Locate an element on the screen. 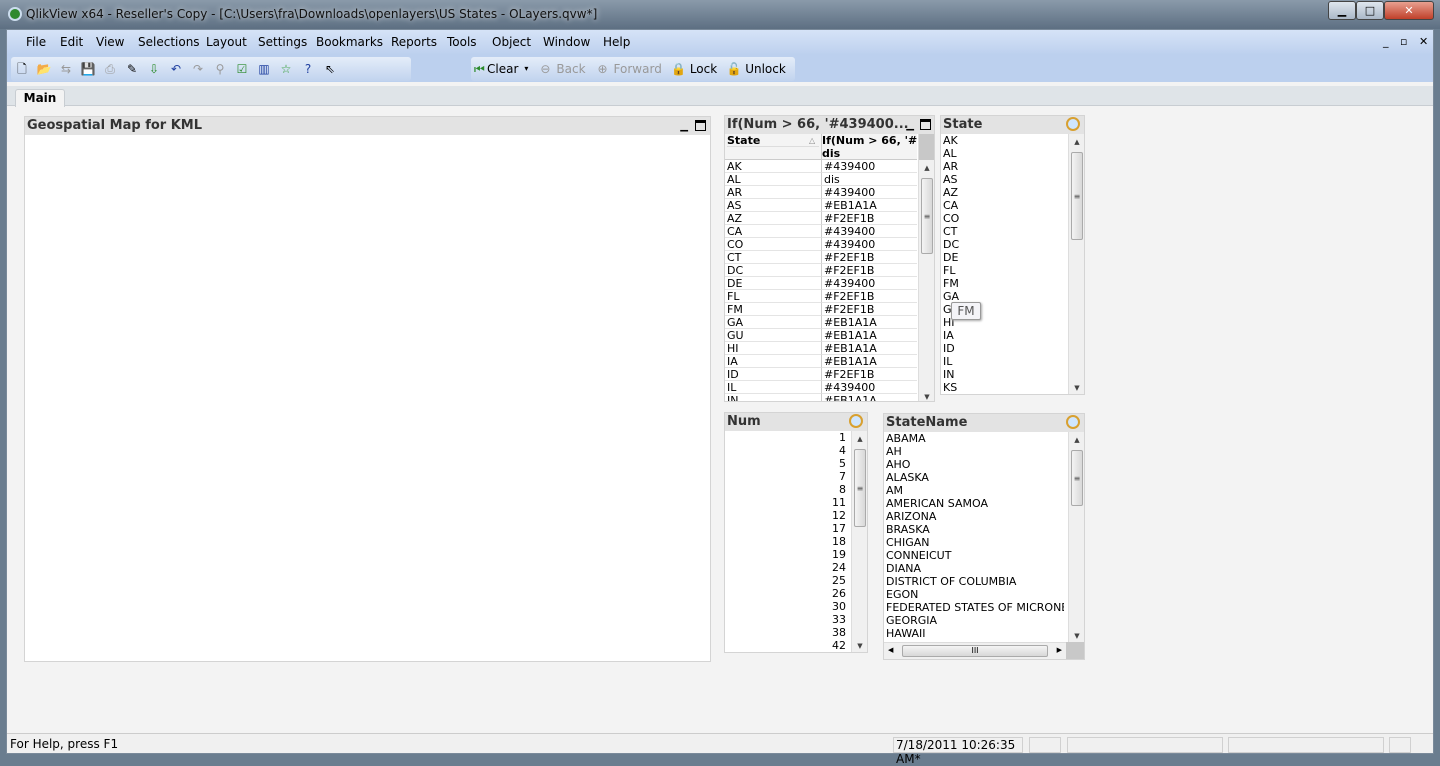 The width and height of the screenshot is (1440, 766). list-item: ID is located at coordinates (1003, 348).